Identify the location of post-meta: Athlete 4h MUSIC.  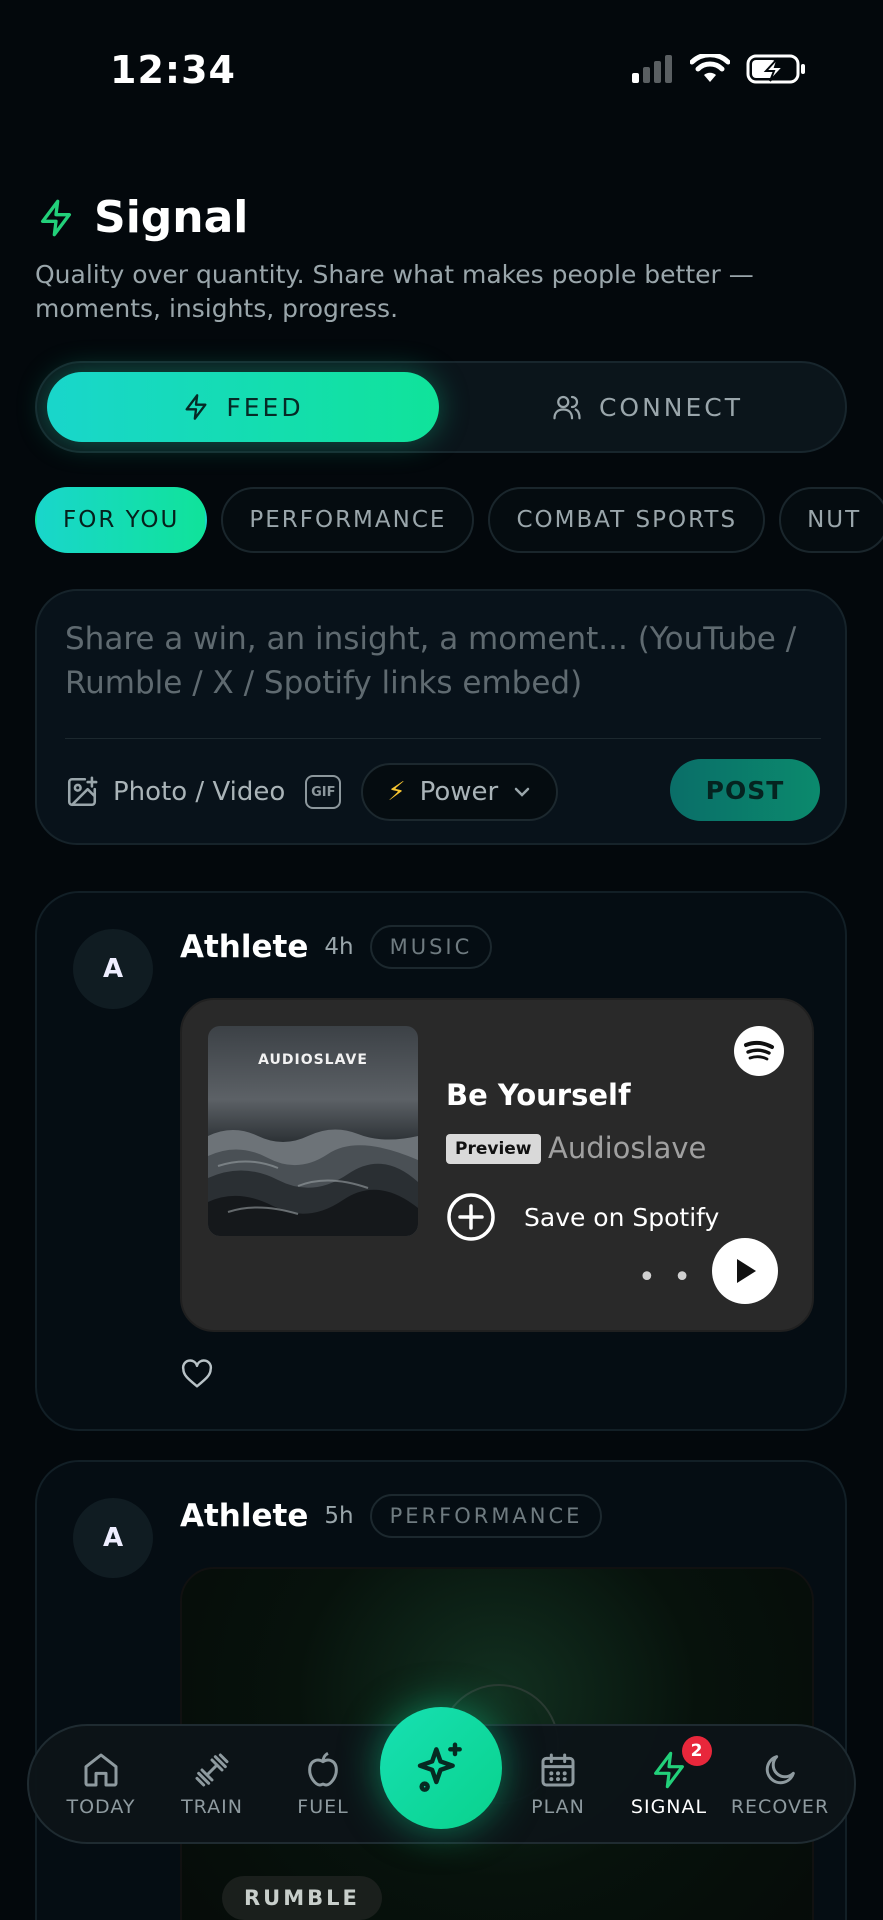
(336, 947).